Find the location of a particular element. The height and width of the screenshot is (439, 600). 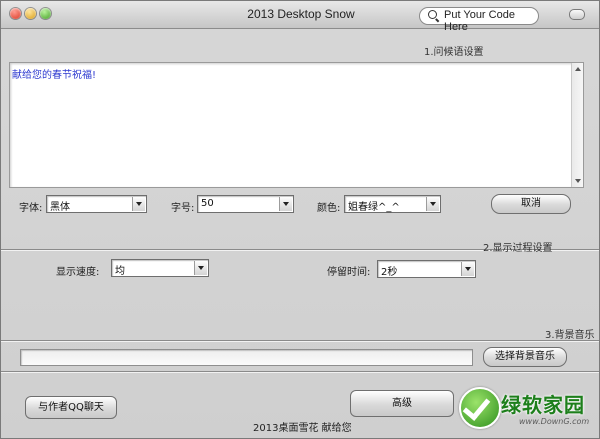

speed-select: 均 is located at coordinates (160, 268).